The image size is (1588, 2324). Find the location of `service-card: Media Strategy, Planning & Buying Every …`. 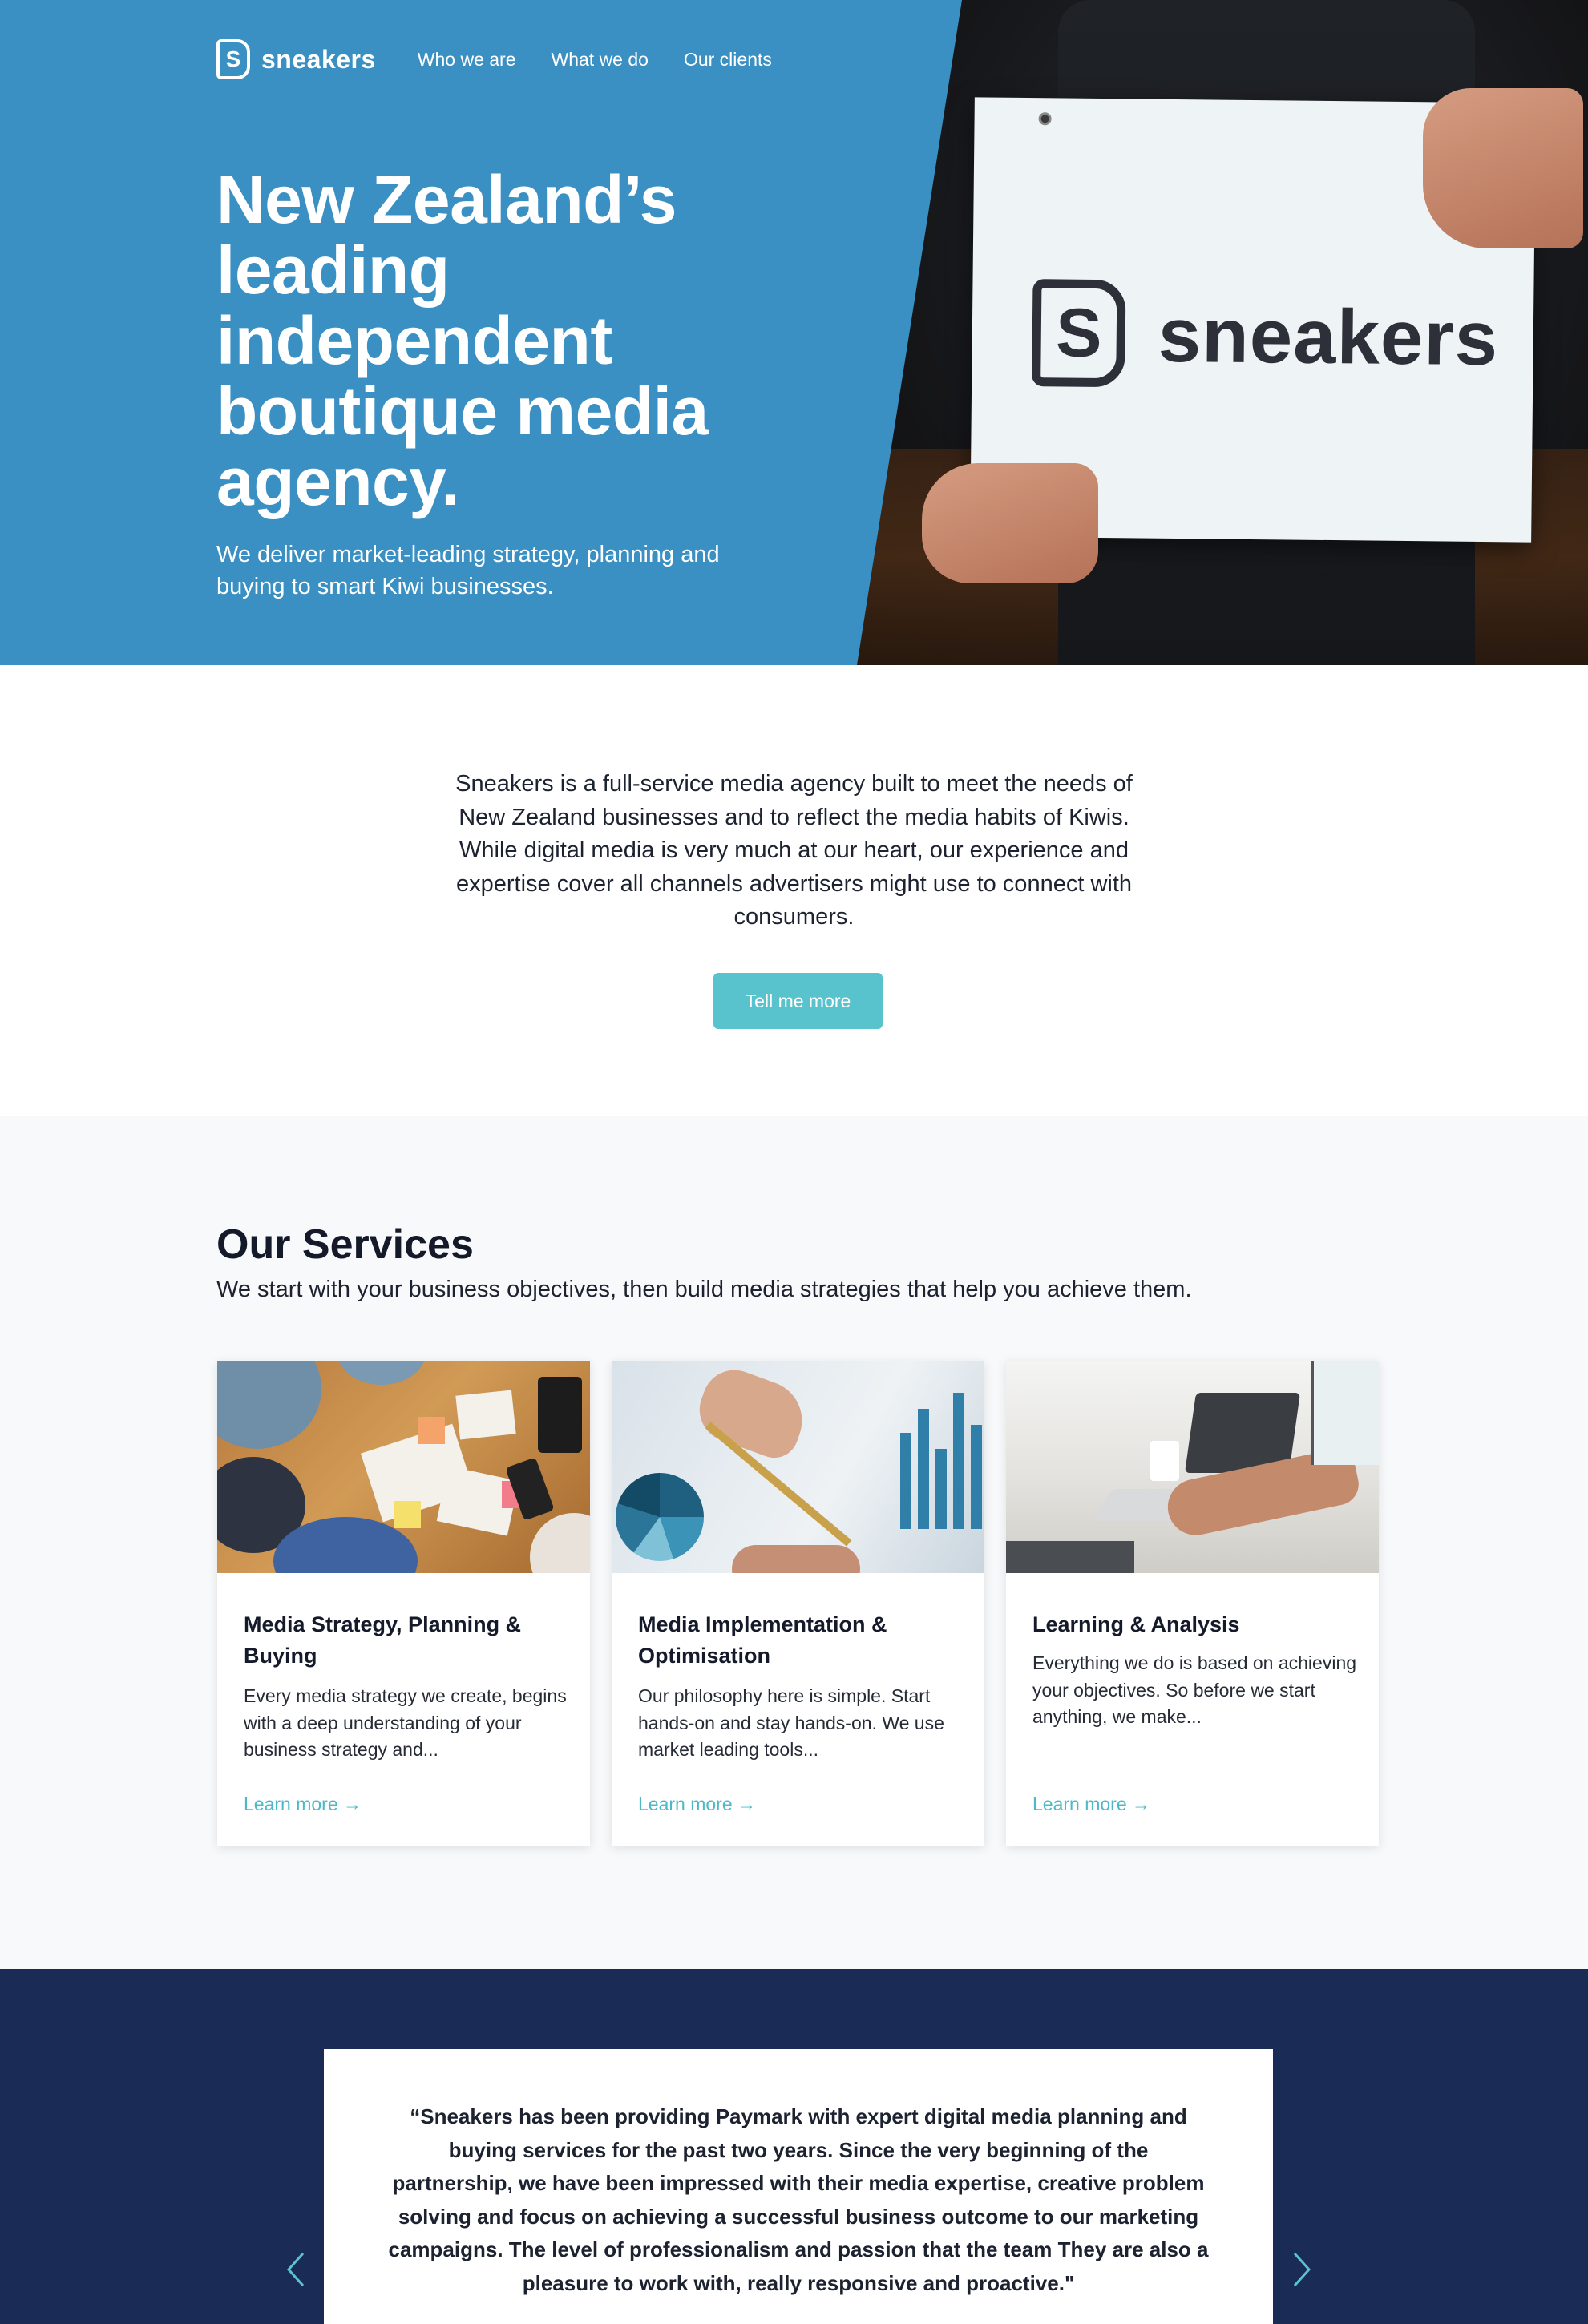

service-card: Media Strategy, Planning & Buying Every … is located at coordinates (403, 1603).